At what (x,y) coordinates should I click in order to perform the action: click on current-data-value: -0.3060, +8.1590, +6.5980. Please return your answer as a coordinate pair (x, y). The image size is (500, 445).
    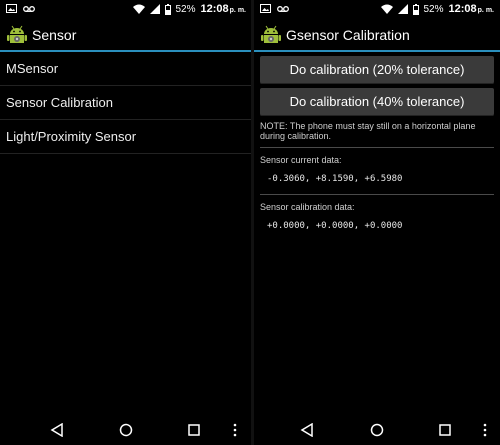
    Looking at the image, I should click on (335, 179).